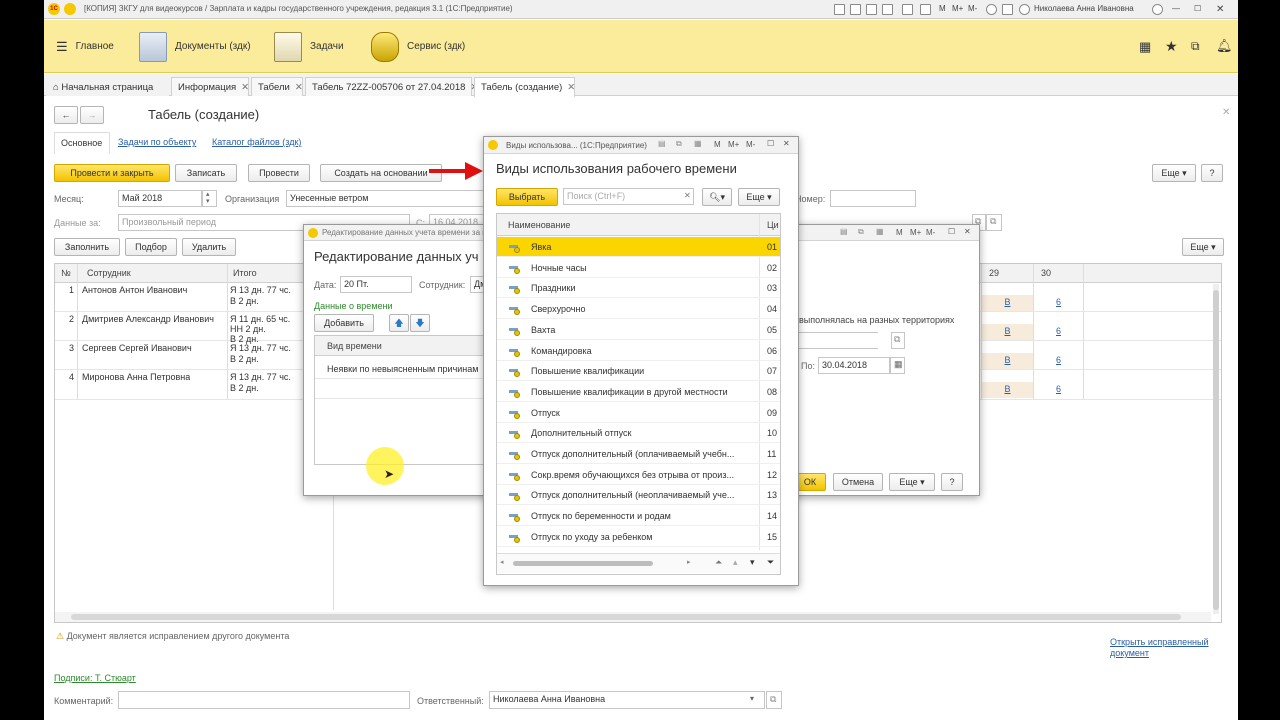  I want to click on org-field: Унесенные ветром, so click(386, 198).